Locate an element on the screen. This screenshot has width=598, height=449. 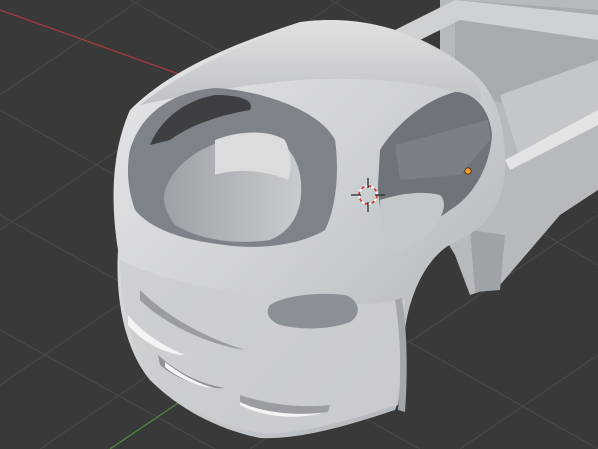
object-origin-marker is located at coordinates (468, 171).